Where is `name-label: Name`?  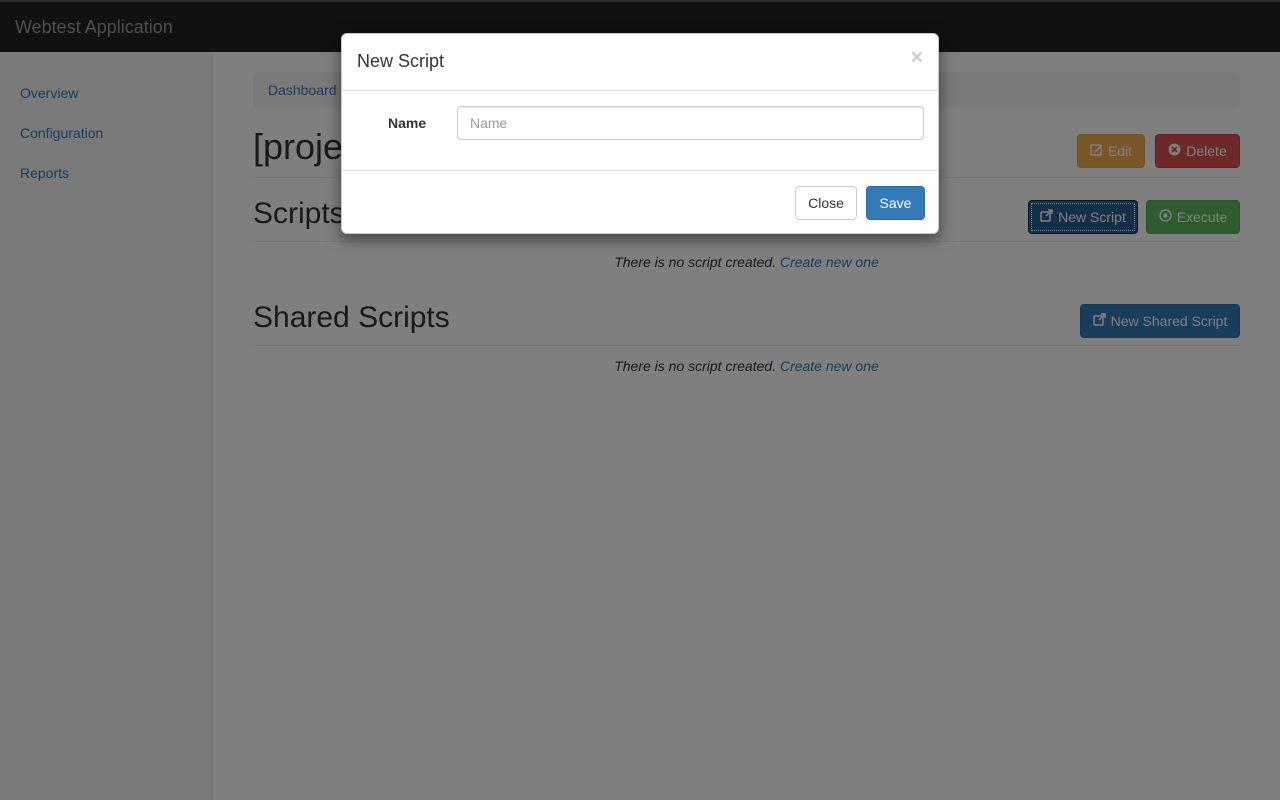 name-label: Name is located at coordinates (407, 123).